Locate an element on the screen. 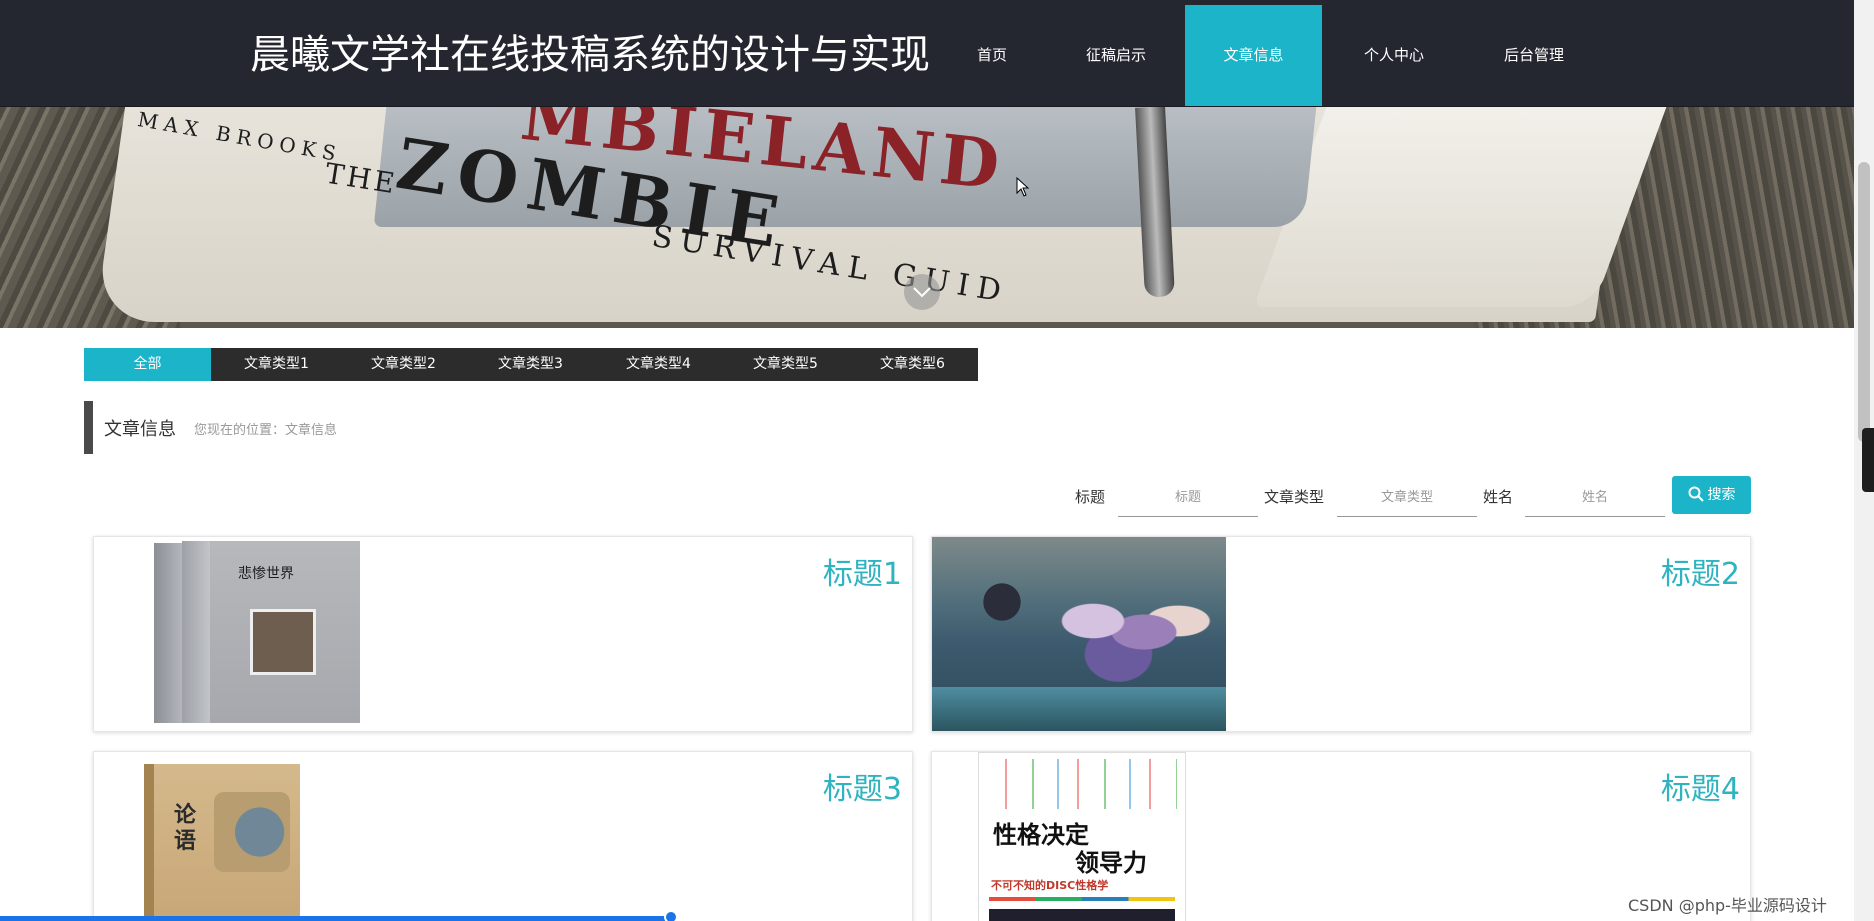 Image resolution: width=1874 pixels, height=921 pixels. video-progress-bar is located at coordinates (338, 918).